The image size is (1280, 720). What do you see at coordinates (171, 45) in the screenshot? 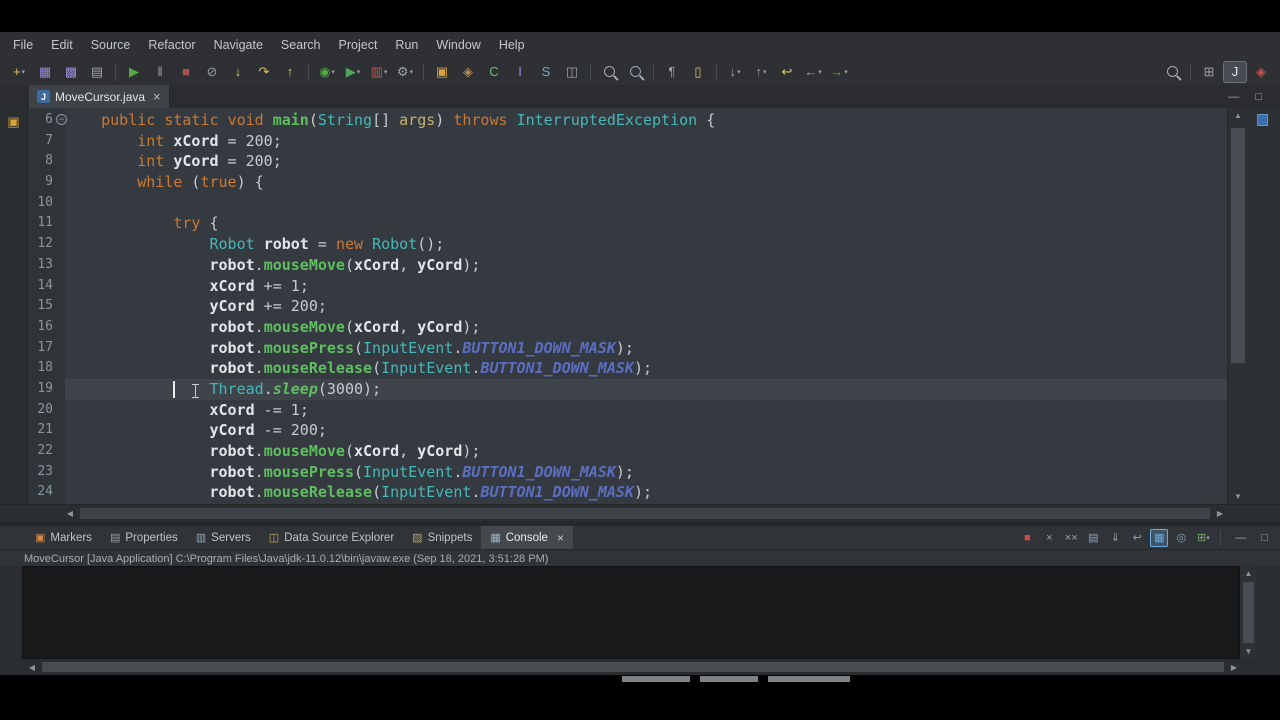
I see `menu-refactor: Refactor` at bounding box center [171, 45].